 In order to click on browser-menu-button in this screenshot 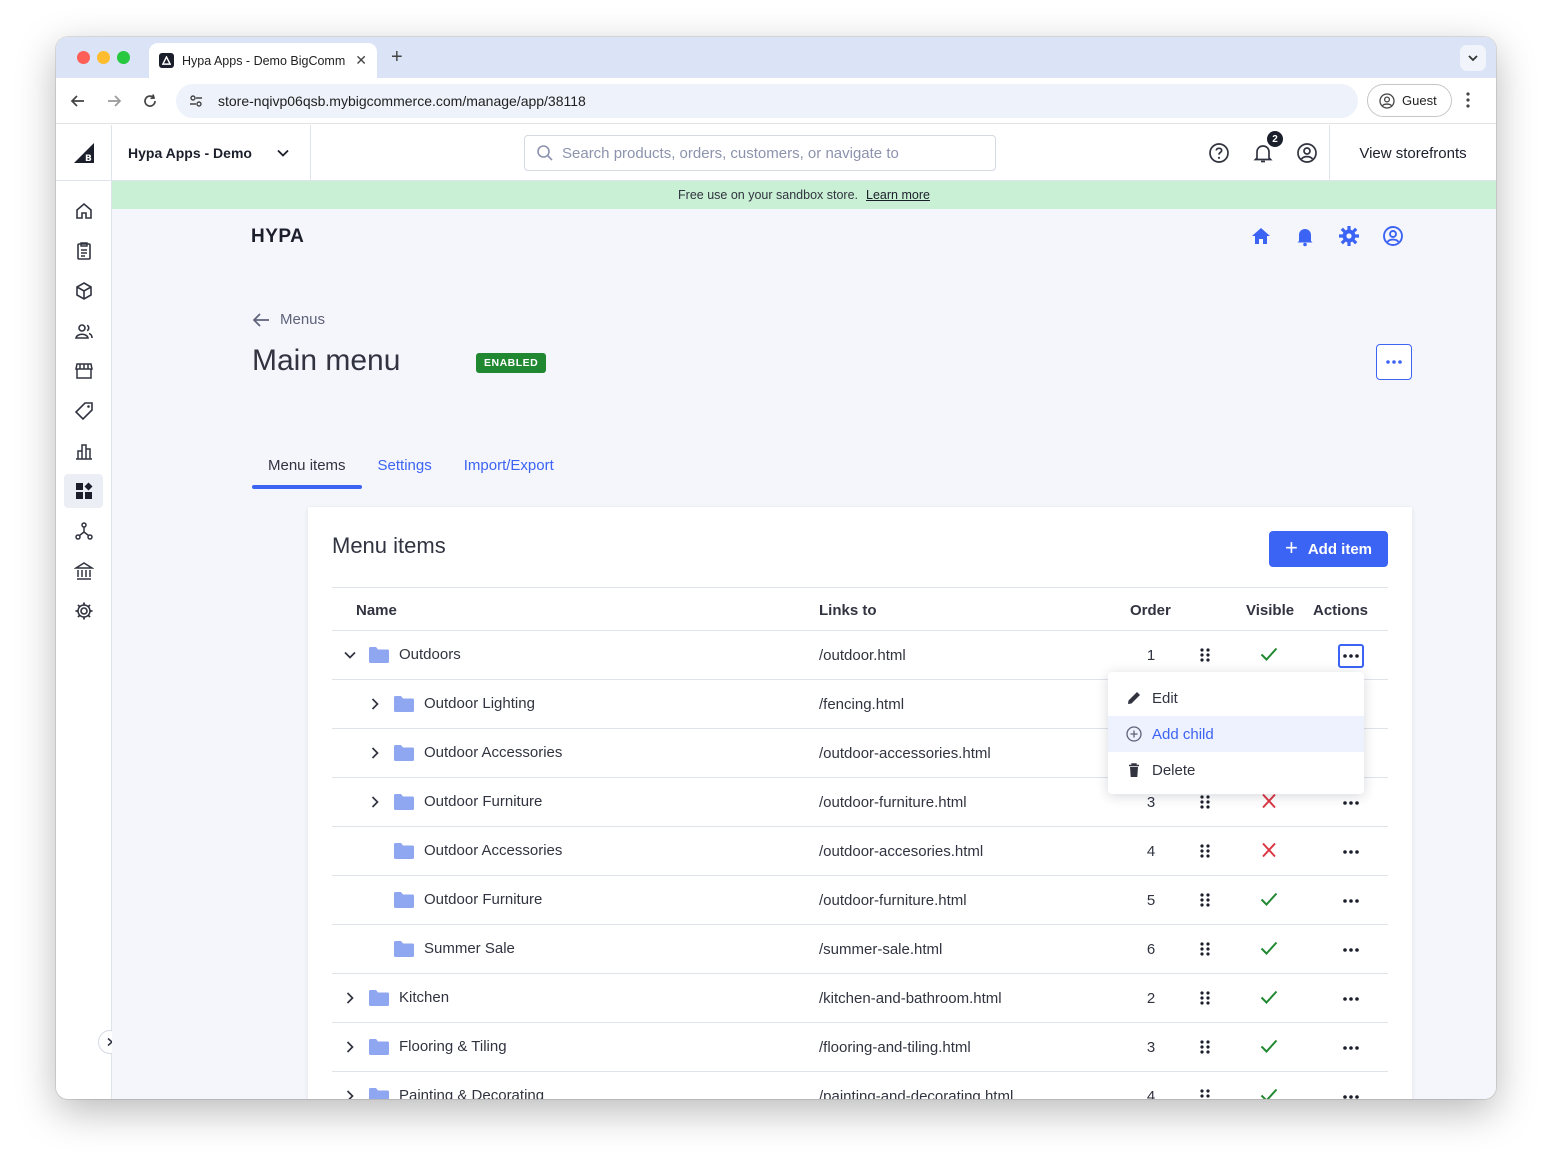, I will do `click(1468, 102)`.